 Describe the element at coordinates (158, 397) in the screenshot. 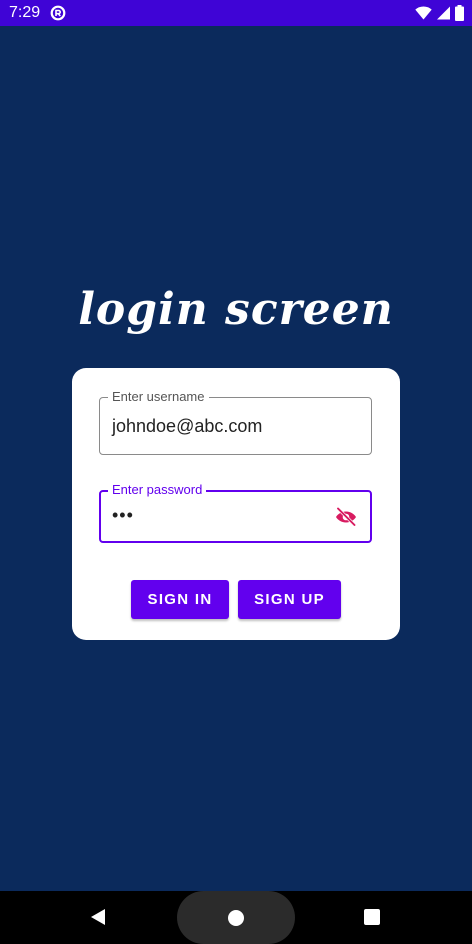

I see `username-label: Enter username` at that location.